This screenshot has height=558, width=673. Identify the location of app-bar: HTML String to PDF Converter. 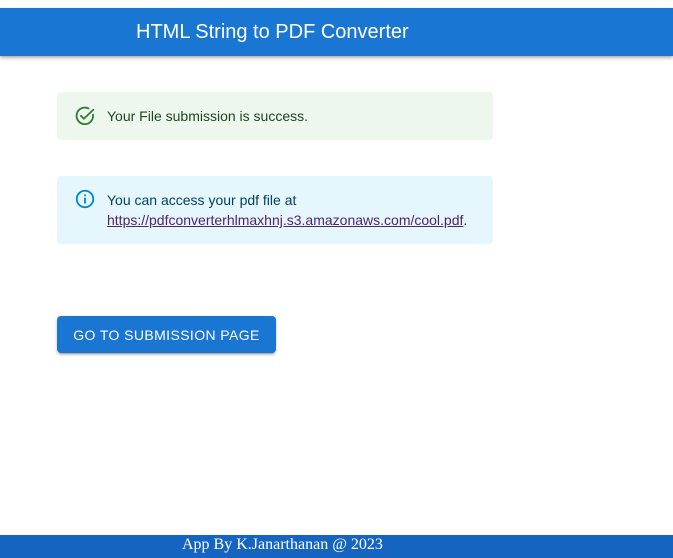
(336, 32).